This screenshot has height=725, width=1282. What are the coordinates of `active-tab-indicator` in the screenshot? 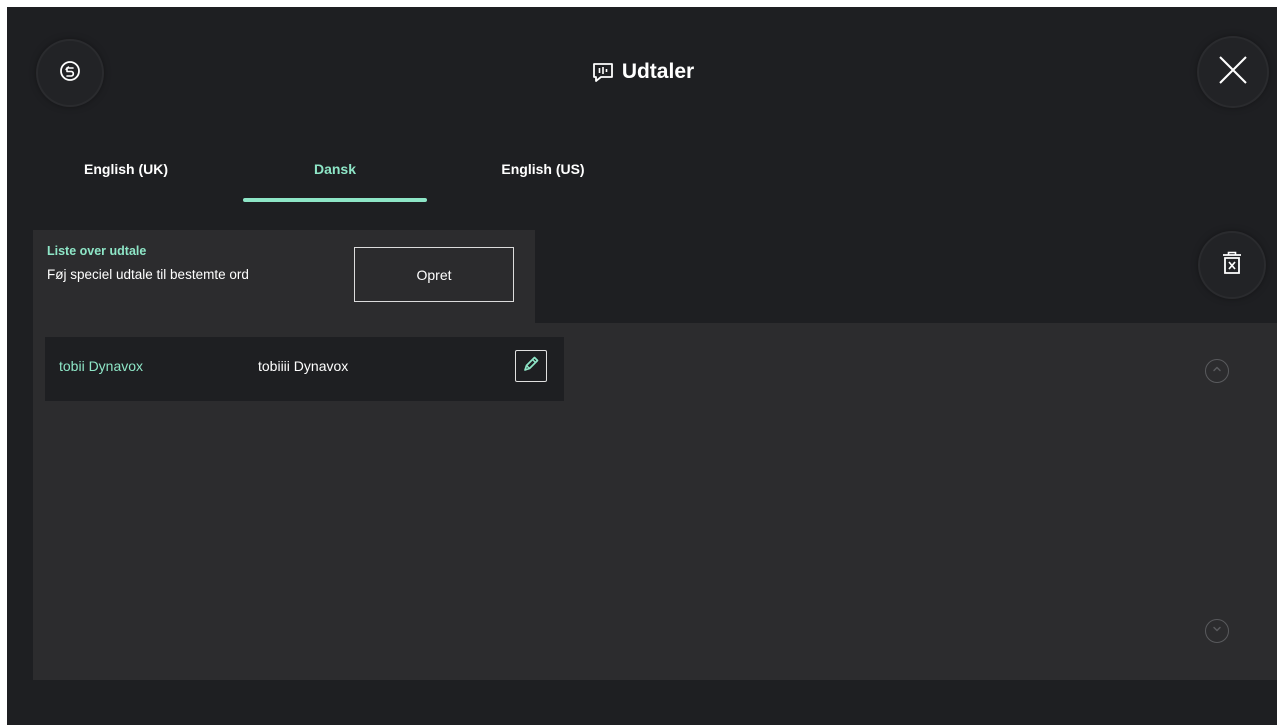 It's located at (335, 200).